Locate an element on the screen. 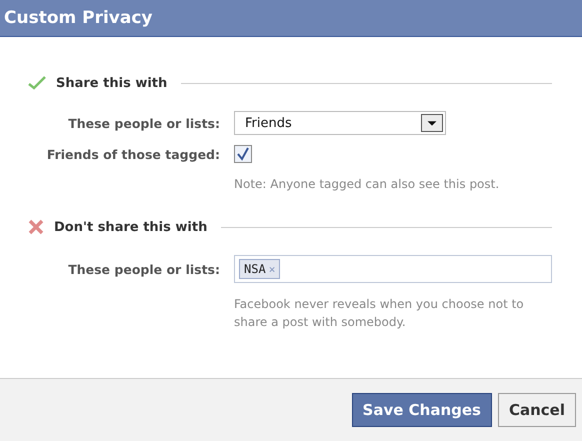 Image resolution: width=582 pixels, height=441 pixels. people-input-field: NSA × is located at coordinates (393, 269).